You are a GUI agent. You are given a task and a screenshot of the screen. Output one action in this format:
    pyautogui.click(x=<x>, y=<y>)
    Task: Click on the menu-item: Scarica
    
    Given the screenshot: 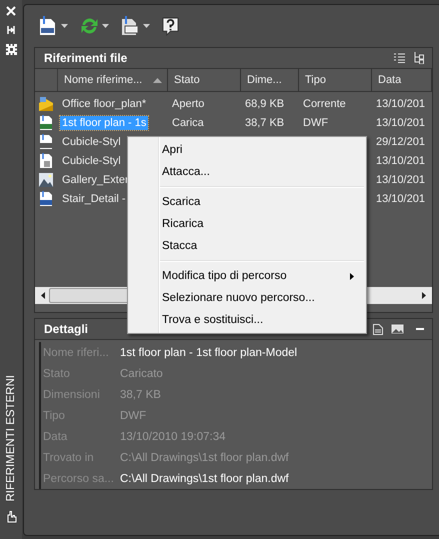 What is the action you would take?
    pyautogui.click(x=247, y=202)
    